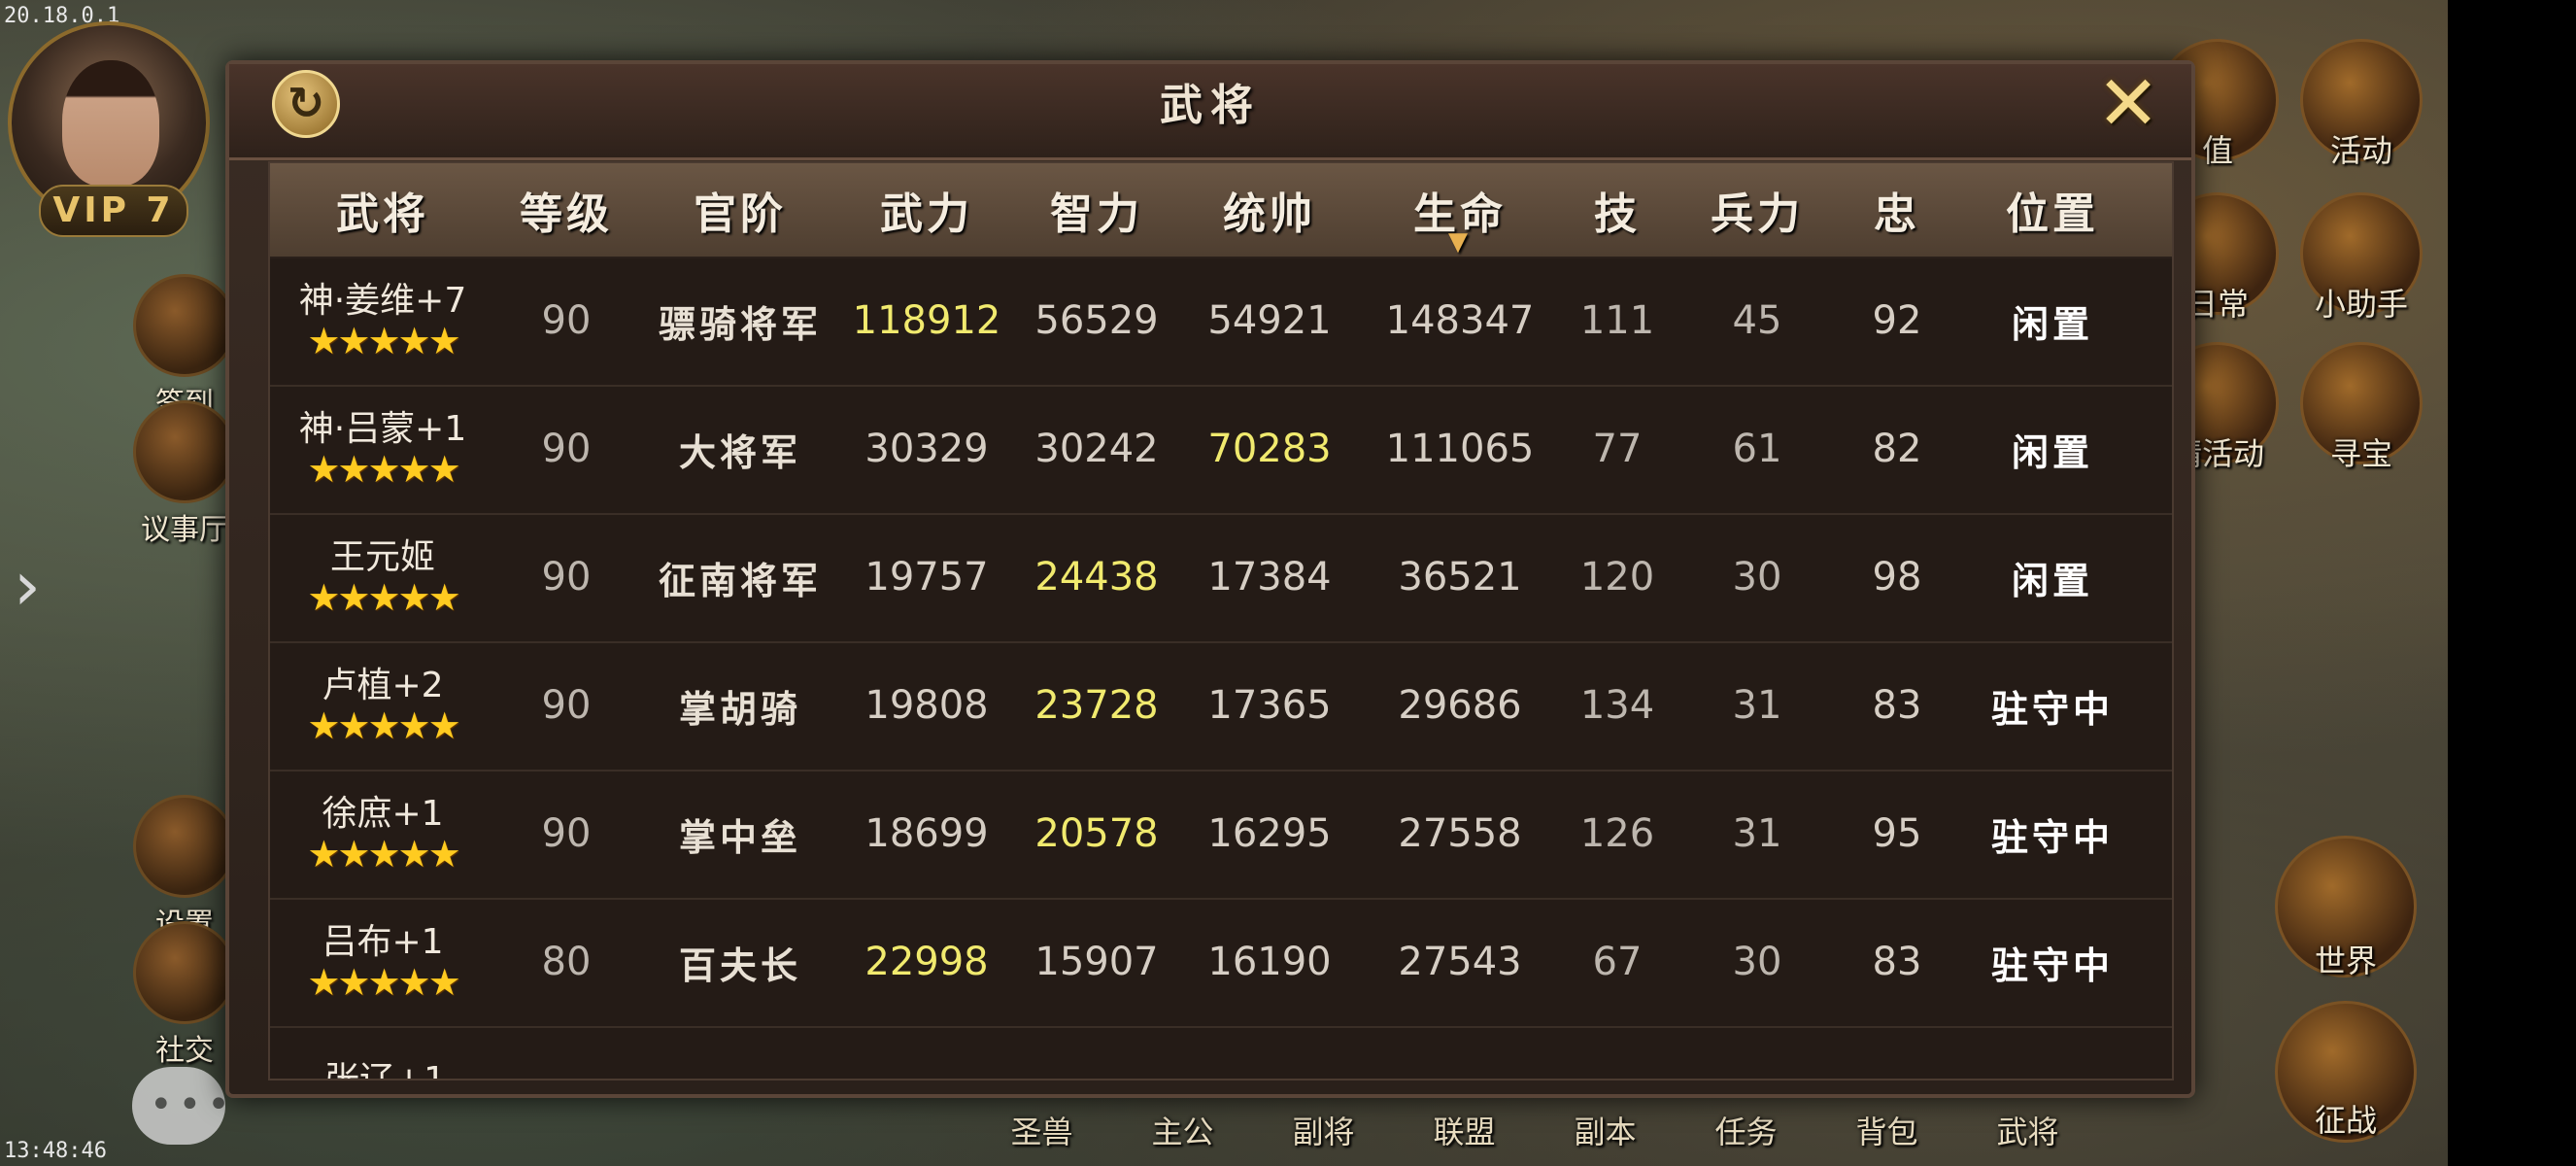 Image resolution: width=2576 pixels, height=1166 pixels. Describe the element at coordinates (1897, 833) in the screenshot. I see `loyalty-cell: 95` at that location.